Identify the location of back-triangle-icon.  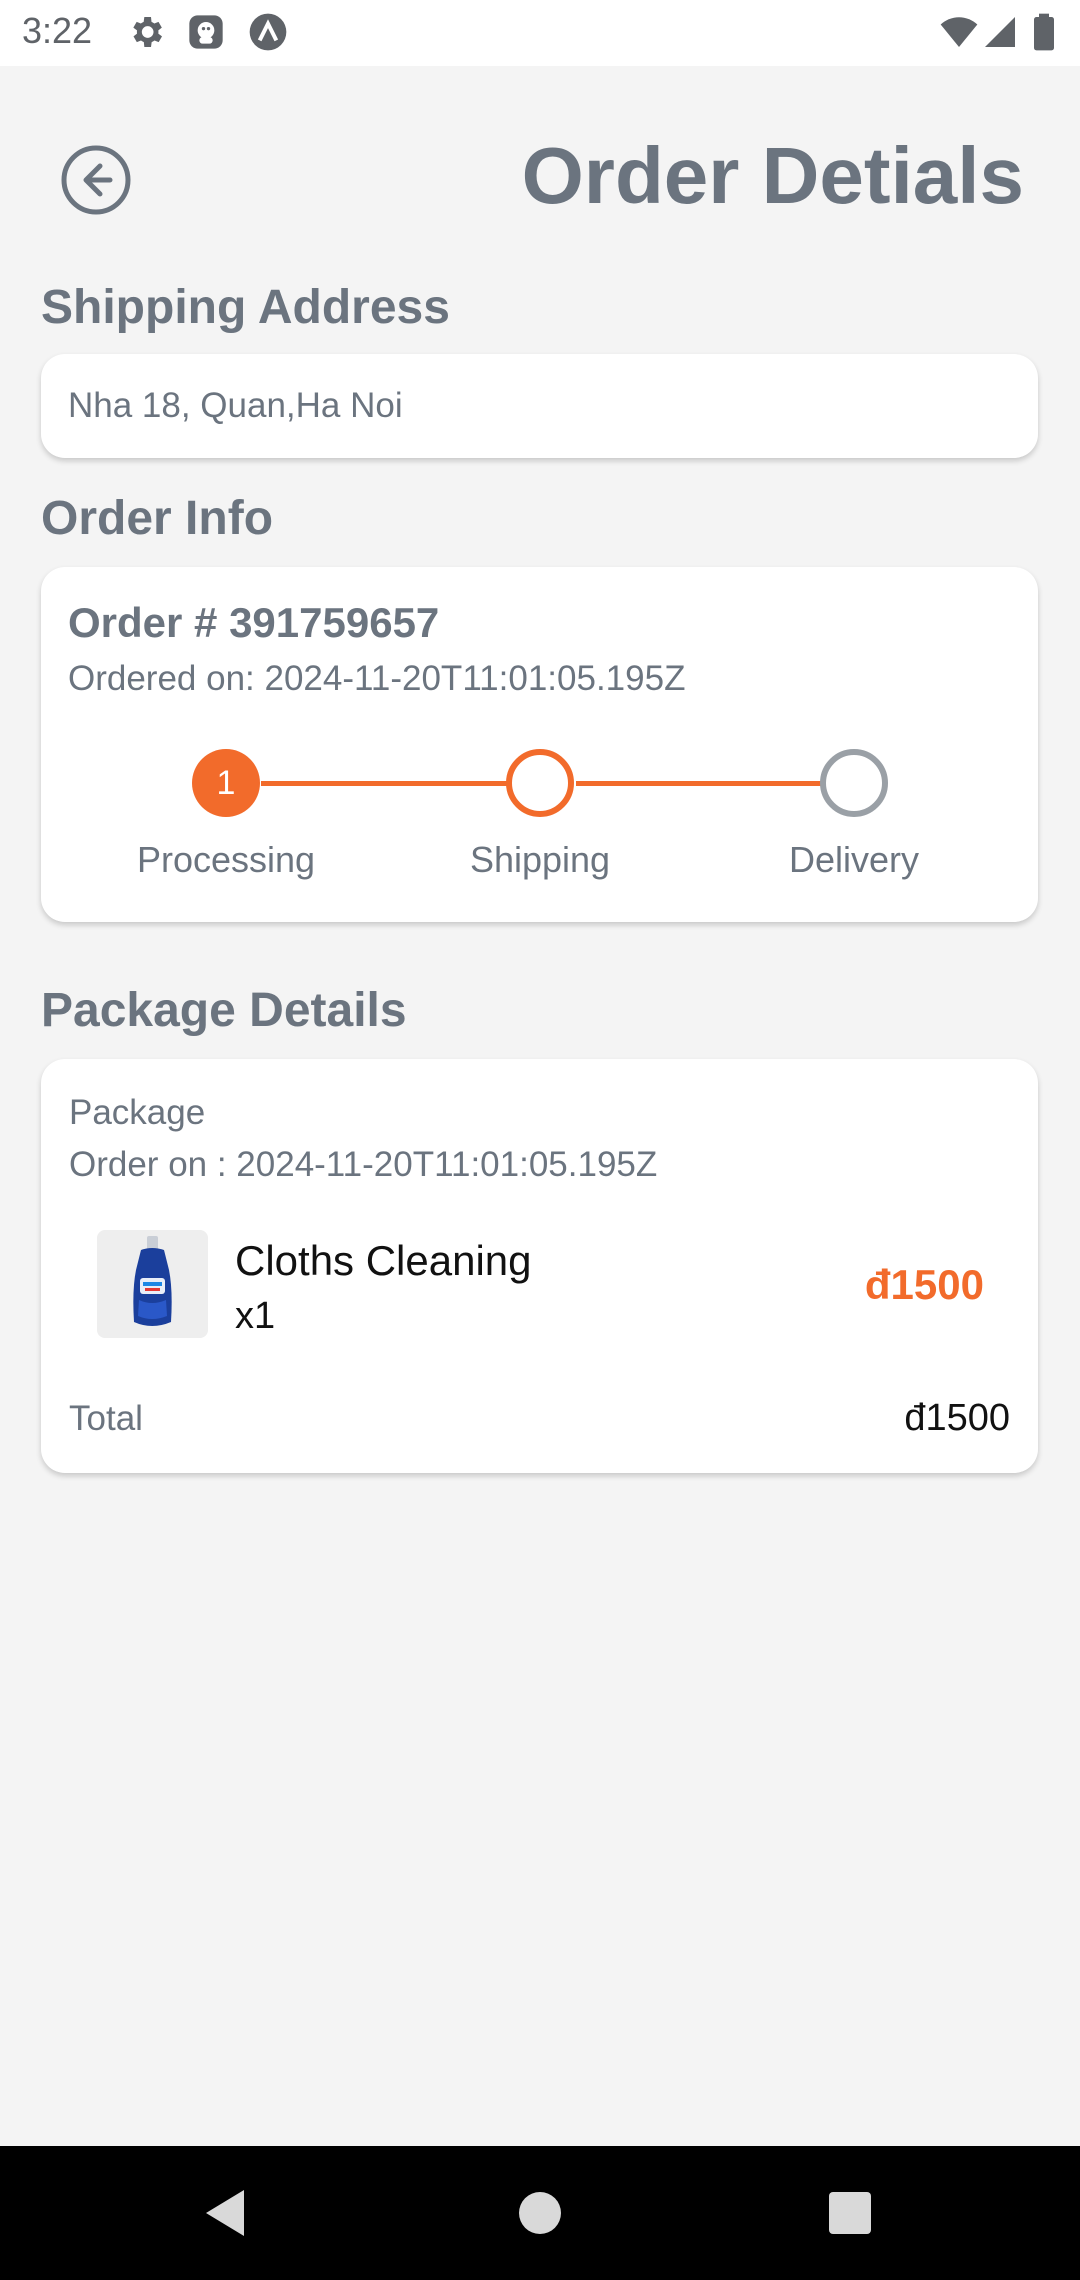
(225, 2213).